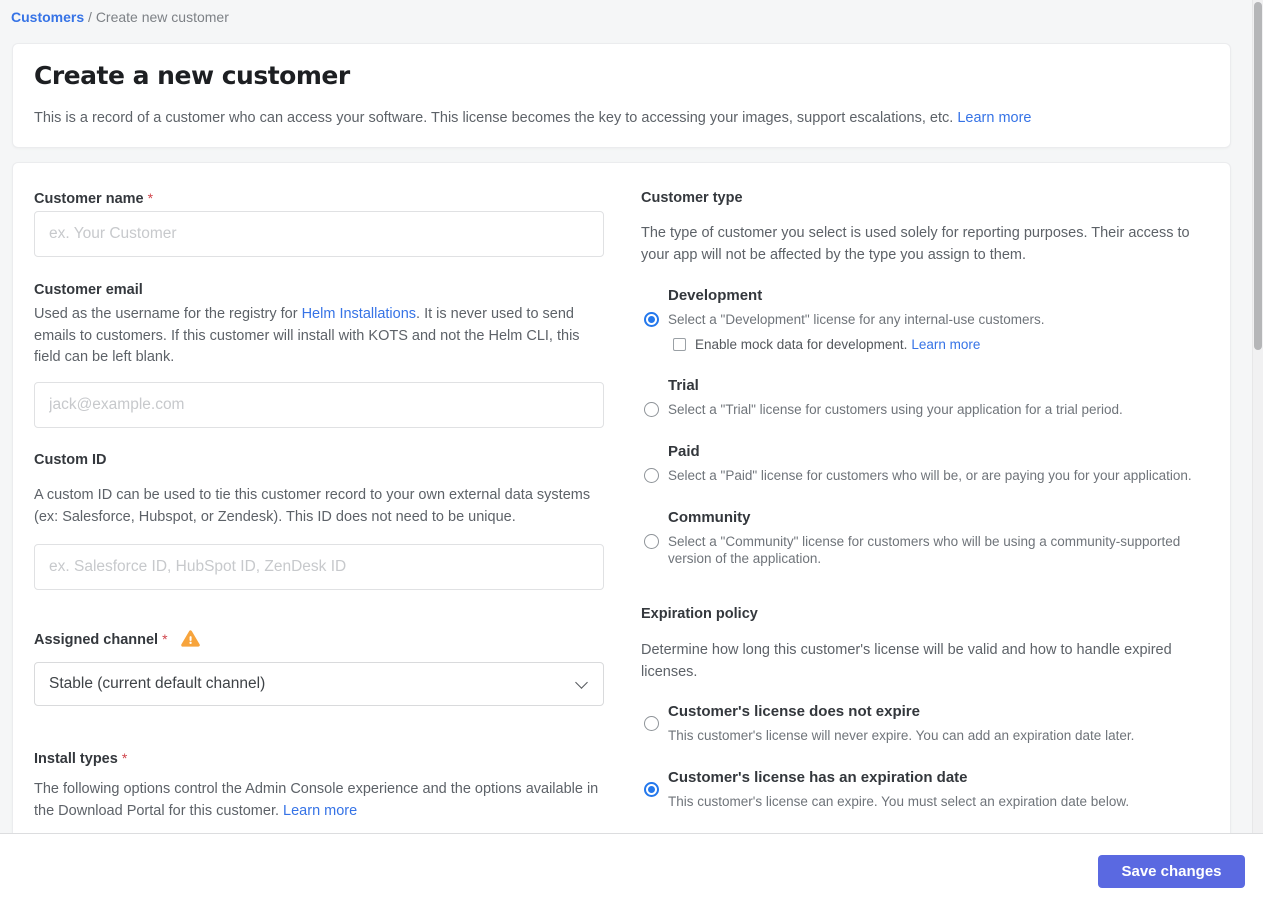 This screenshot has width=1263, height=905. What do you see at coordinates (651, 723) in the screenshot?
I see `no-expire-radio` at bounding box center [651, 723].